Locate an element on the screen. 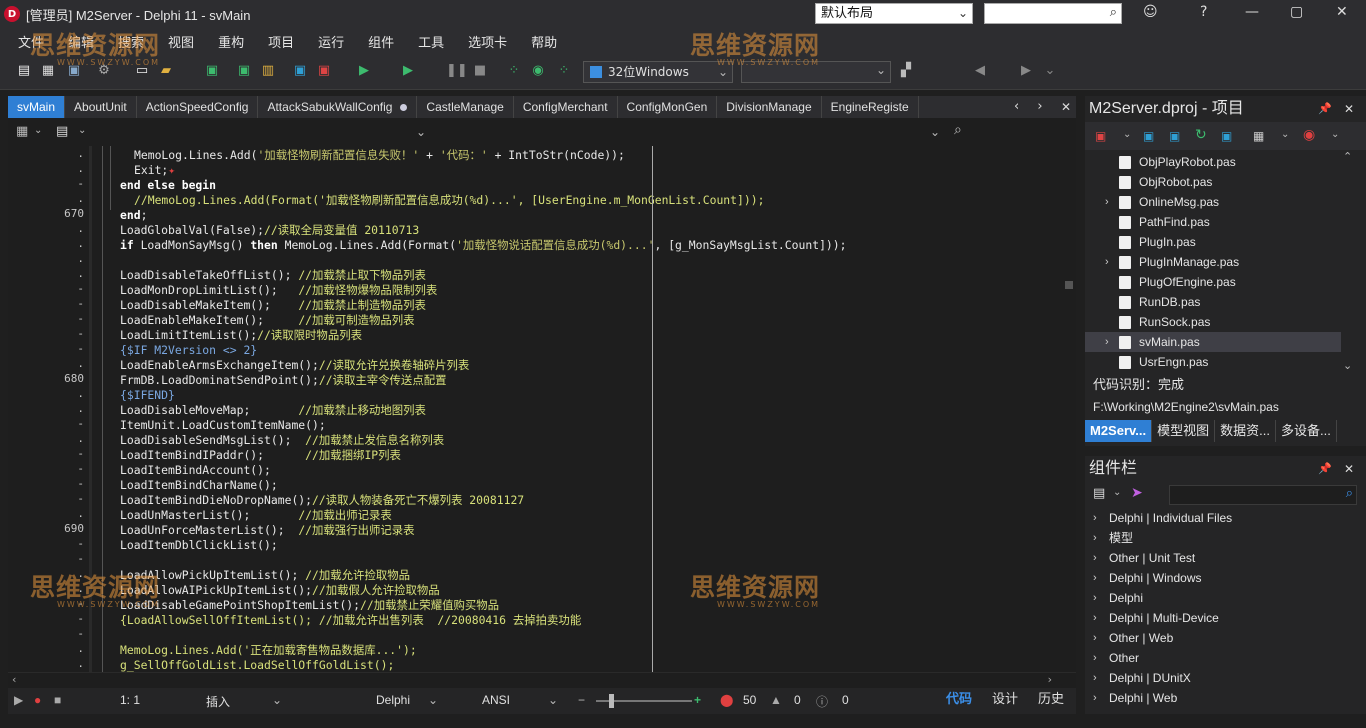 The height and width of the screenshot is (728, 1366). tab-configmongen: ConfigMonGen is located at coordinates (668, 107).